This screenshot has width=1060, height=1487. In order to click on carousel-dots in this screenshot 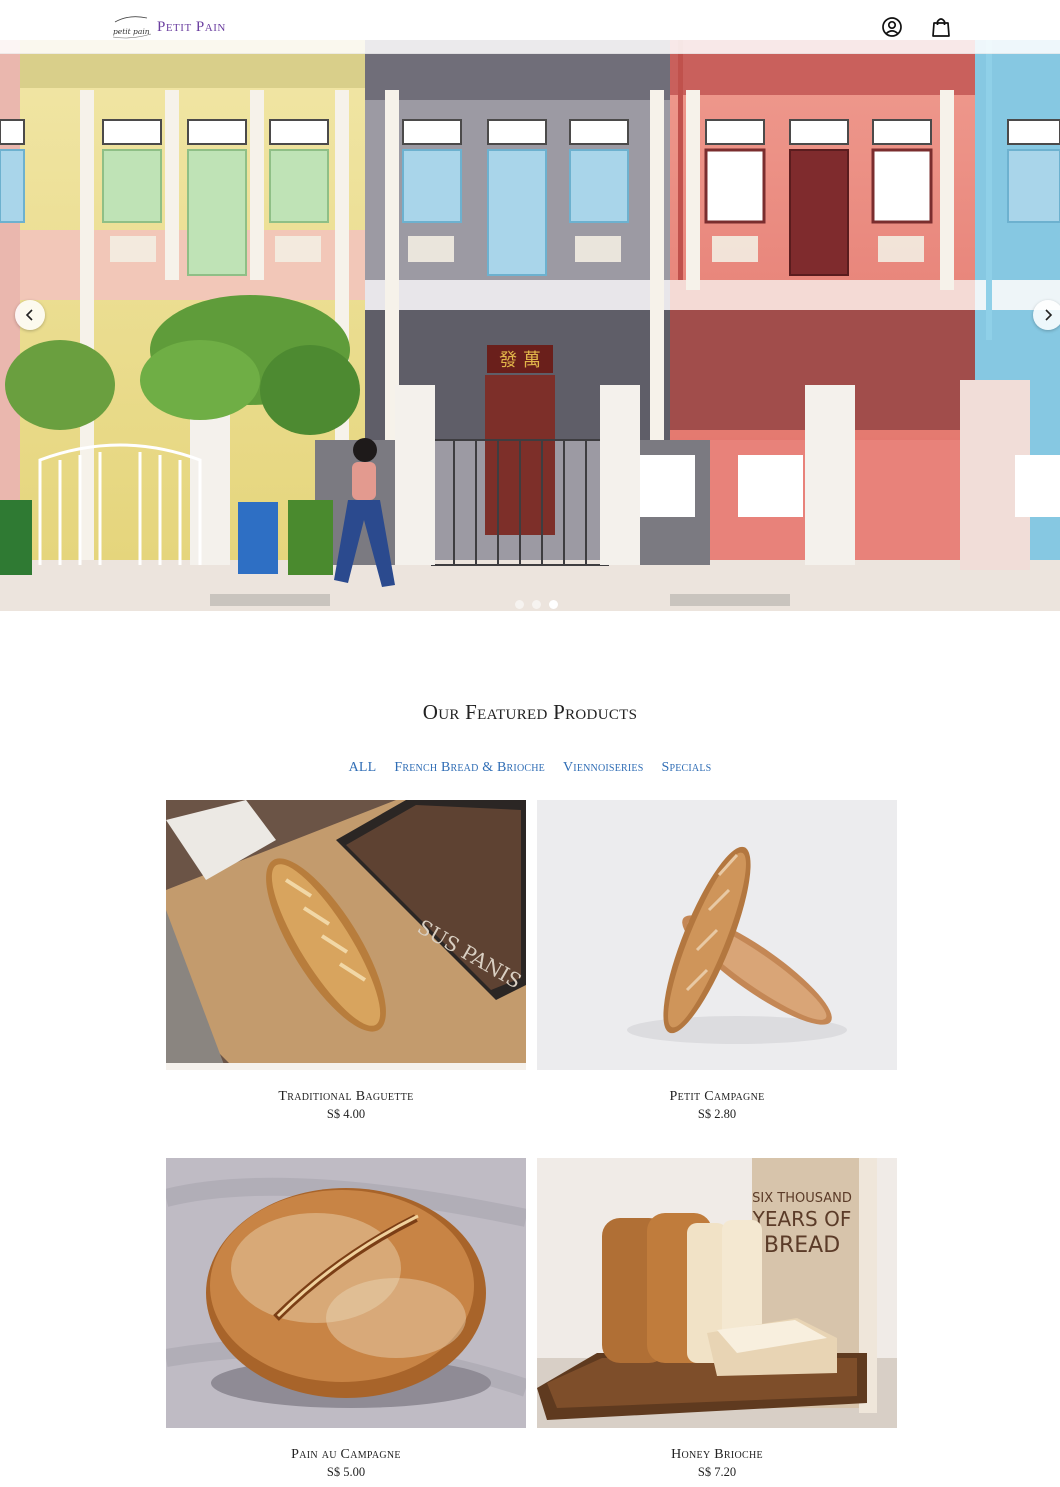, I will do `click(536, 604)`.